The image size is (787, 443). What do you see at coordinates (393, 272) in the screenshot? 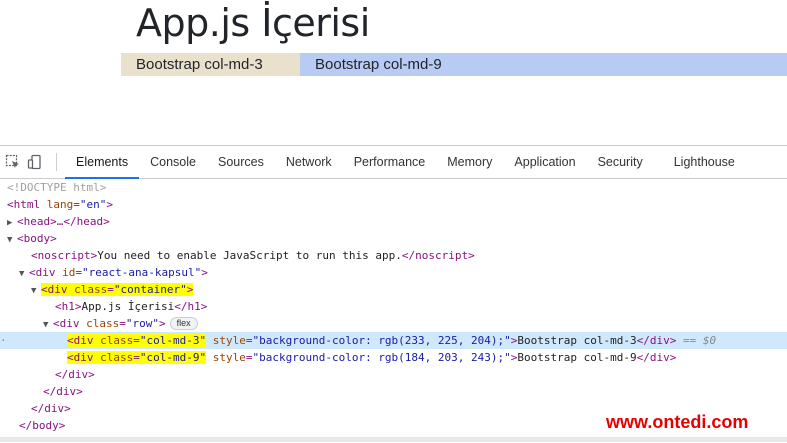
I see `dom-node-root-div: ▼ <div id="react-ana-kapsul">` at bounding box center [393, 272].